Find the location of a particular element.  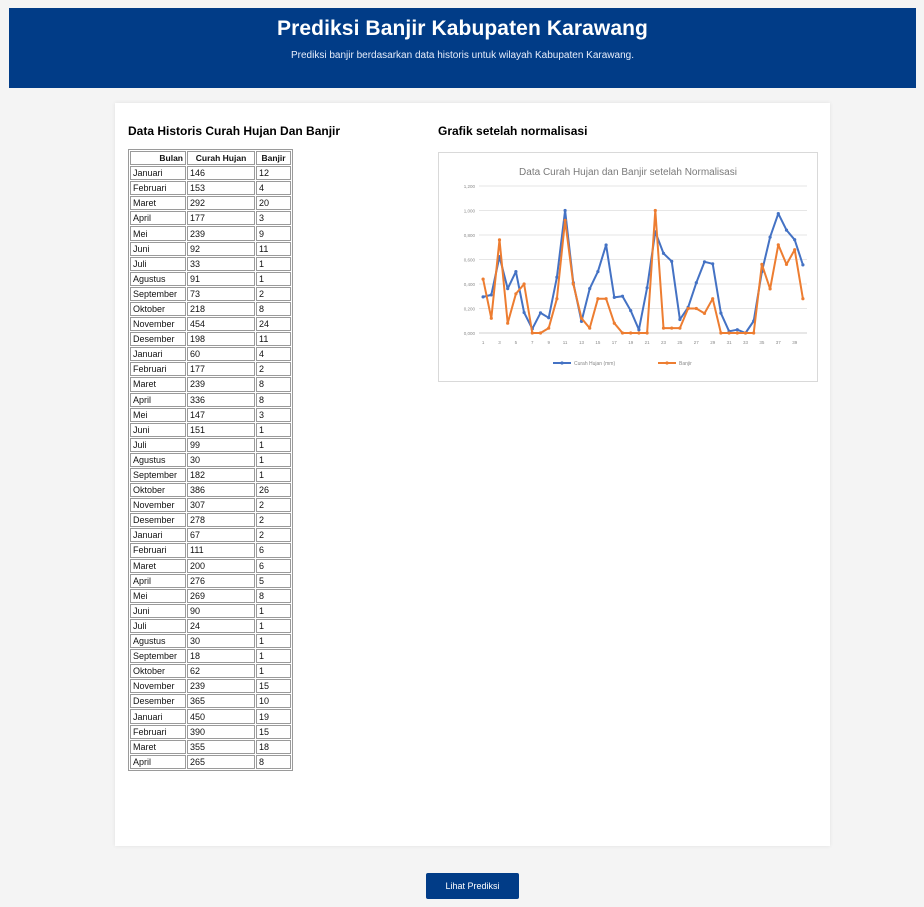

cell-curah-hujan: 390 is located at coordinates (221, 731).